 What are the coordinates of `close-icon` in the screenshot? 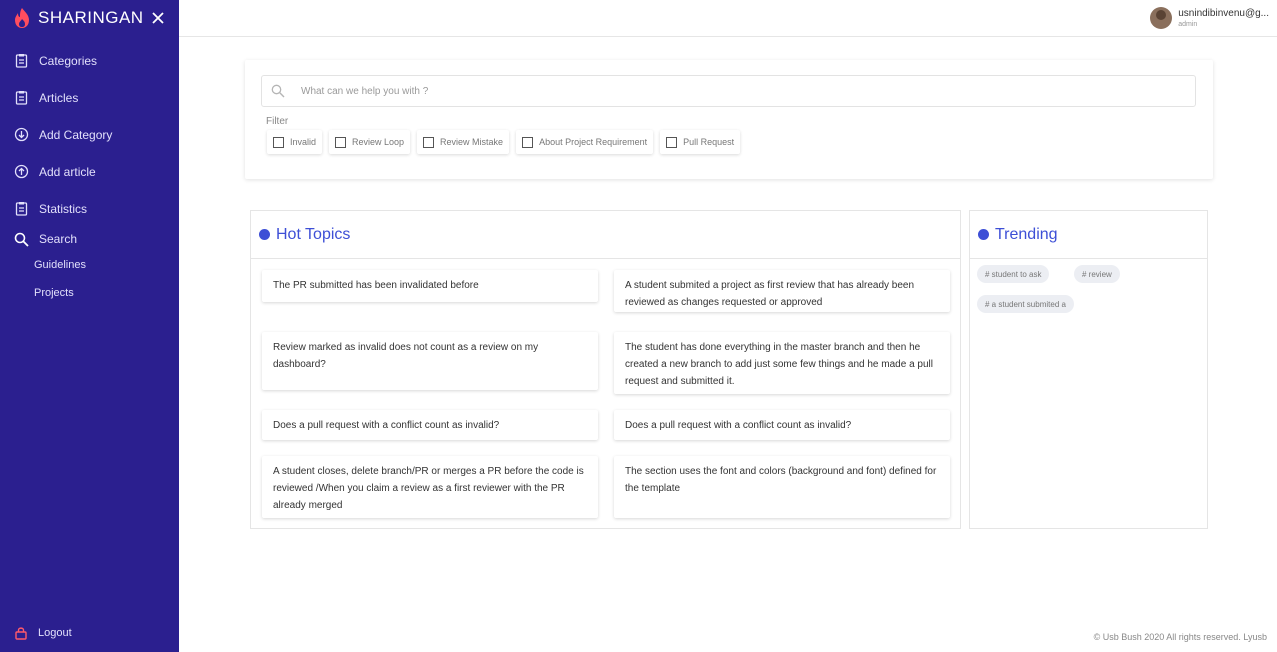 It's located at (158, 18).